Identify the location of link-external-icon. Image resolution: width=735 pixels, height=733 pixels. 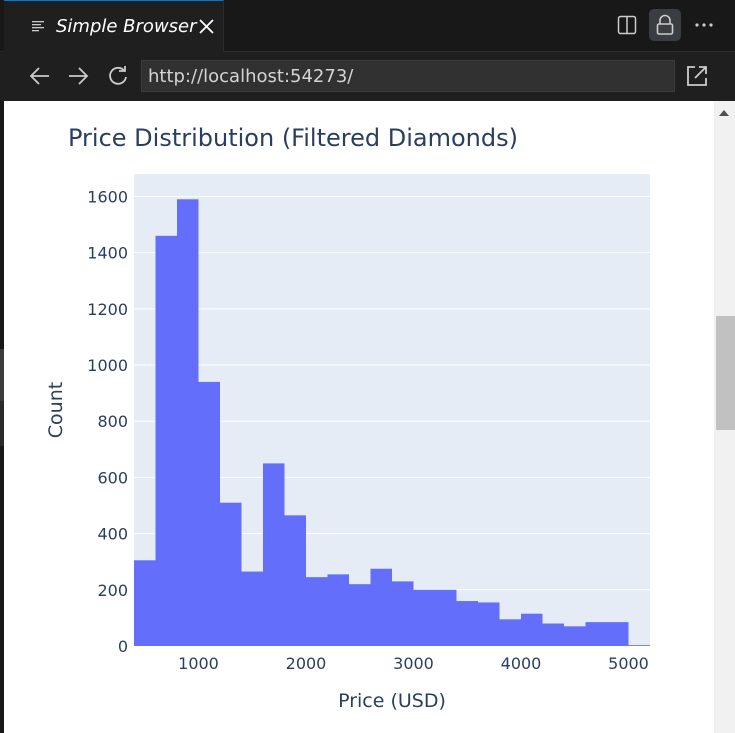
(697, 76).